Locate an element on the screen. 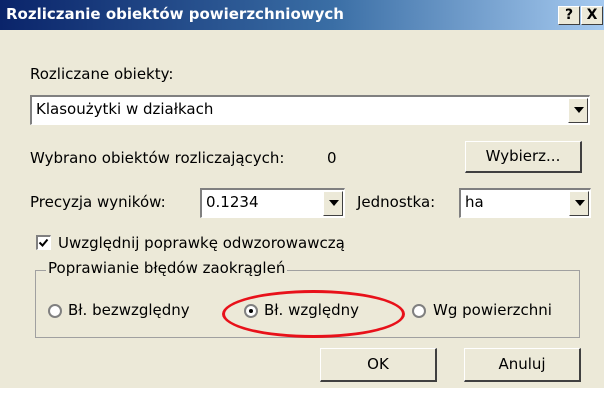 This screenshot has width=604, height=403. objects-label: Rozliczane obiekty: is located at coordinates (102, 74).